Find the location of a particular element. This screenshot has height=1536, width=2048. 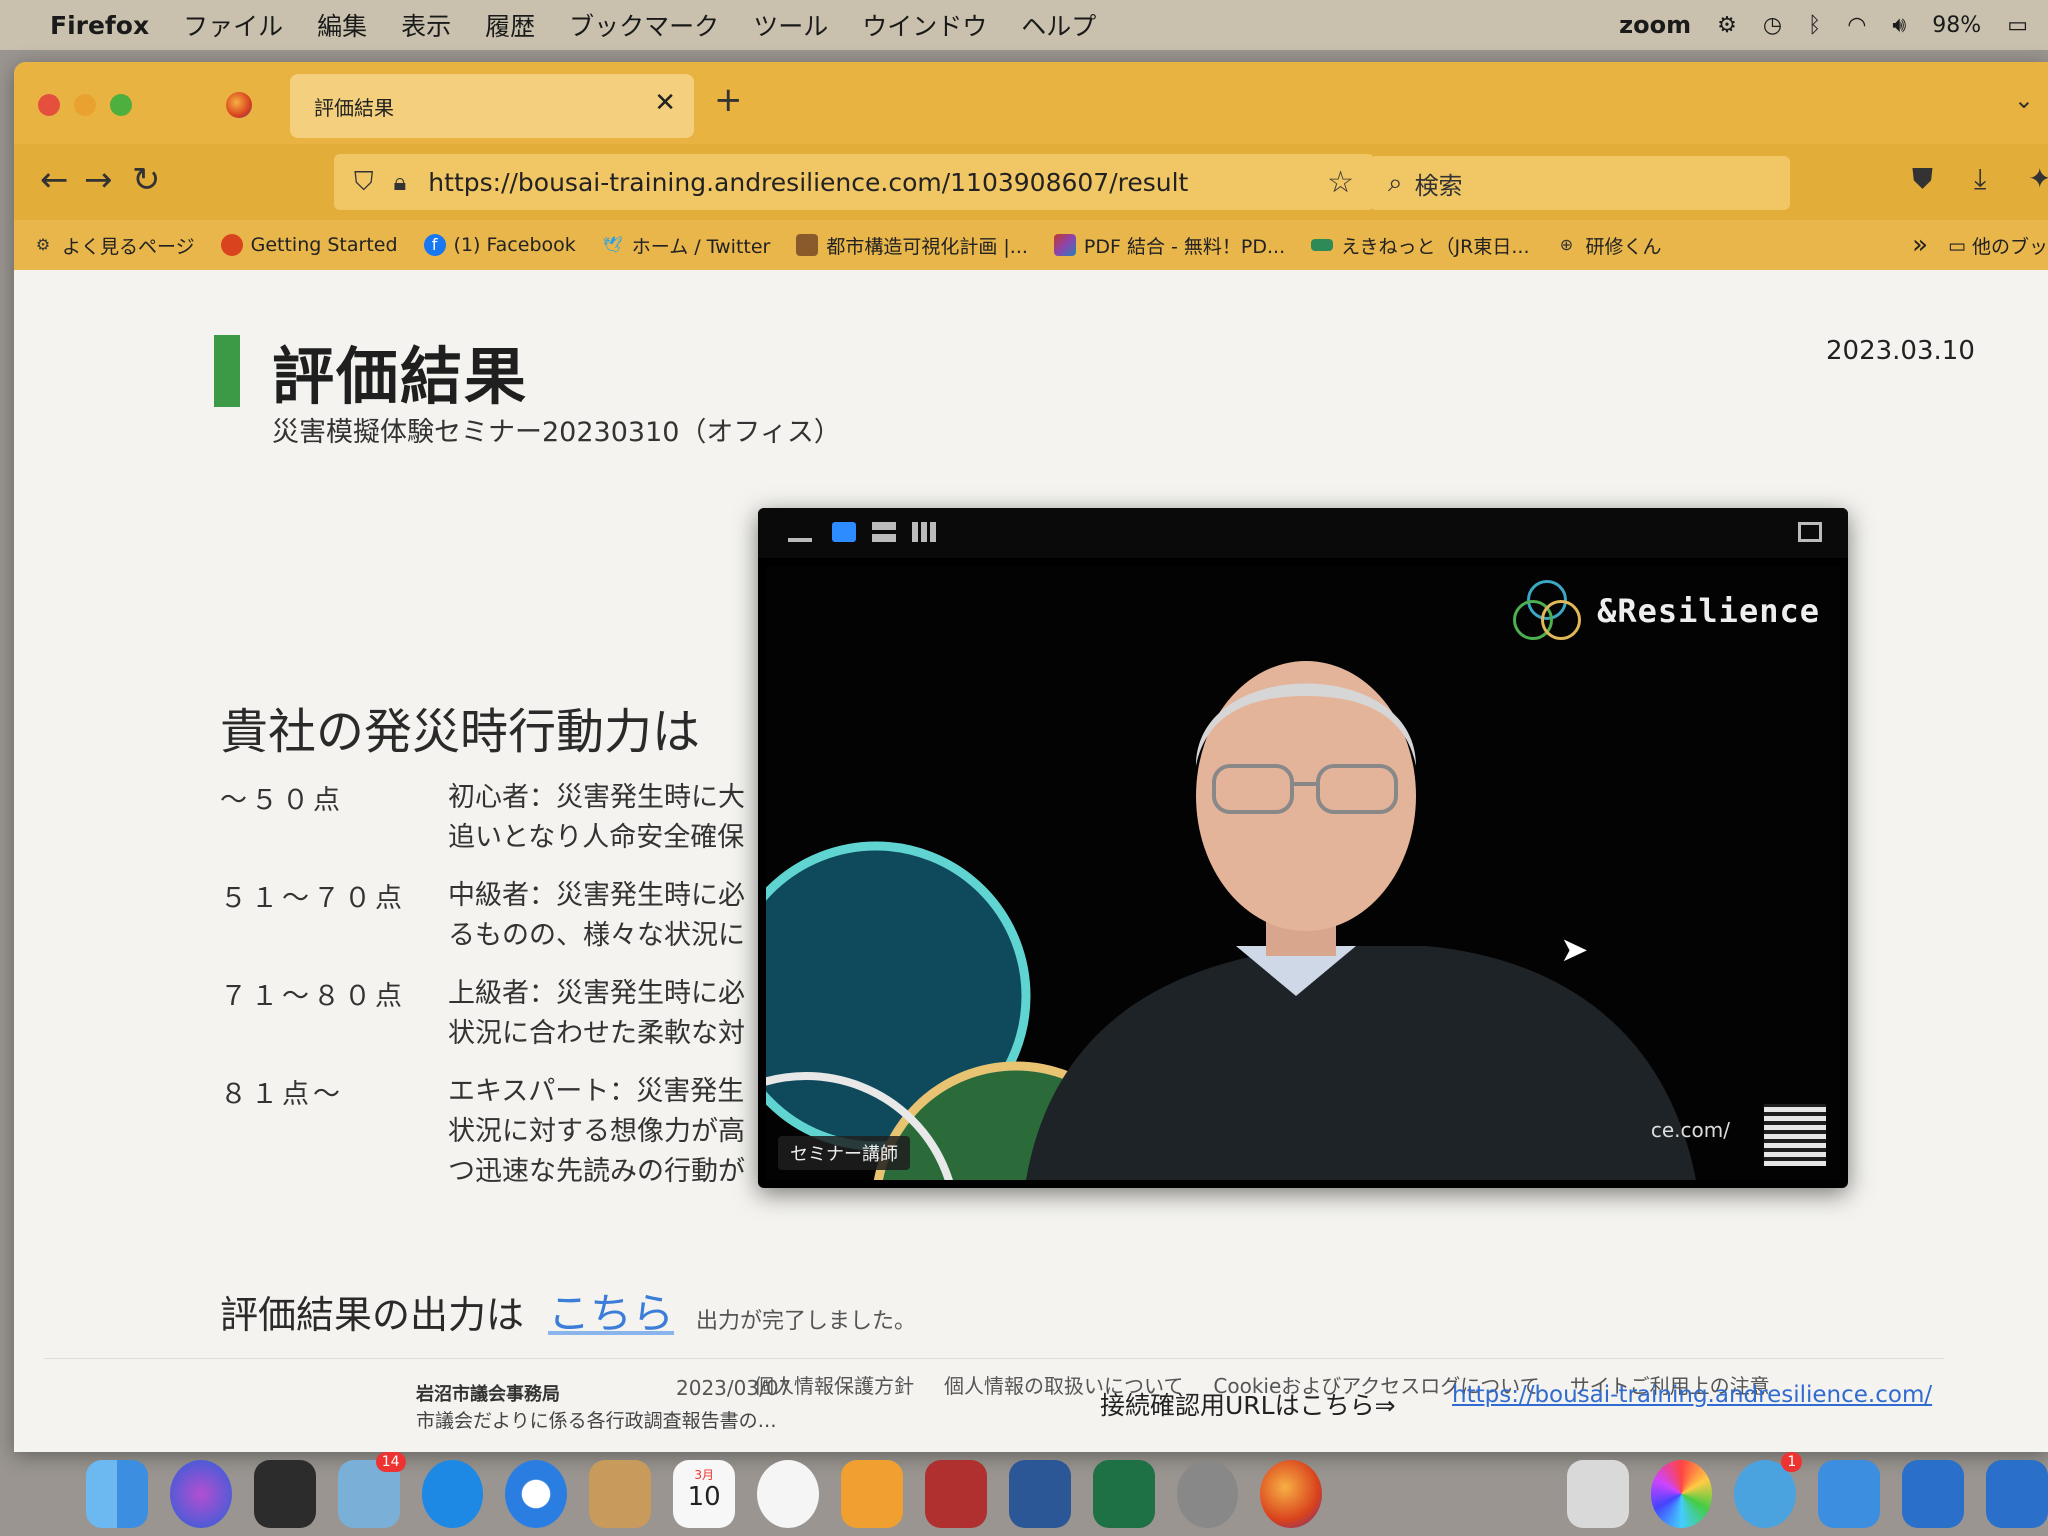

music-icon is located at coordinates (788, 1494).